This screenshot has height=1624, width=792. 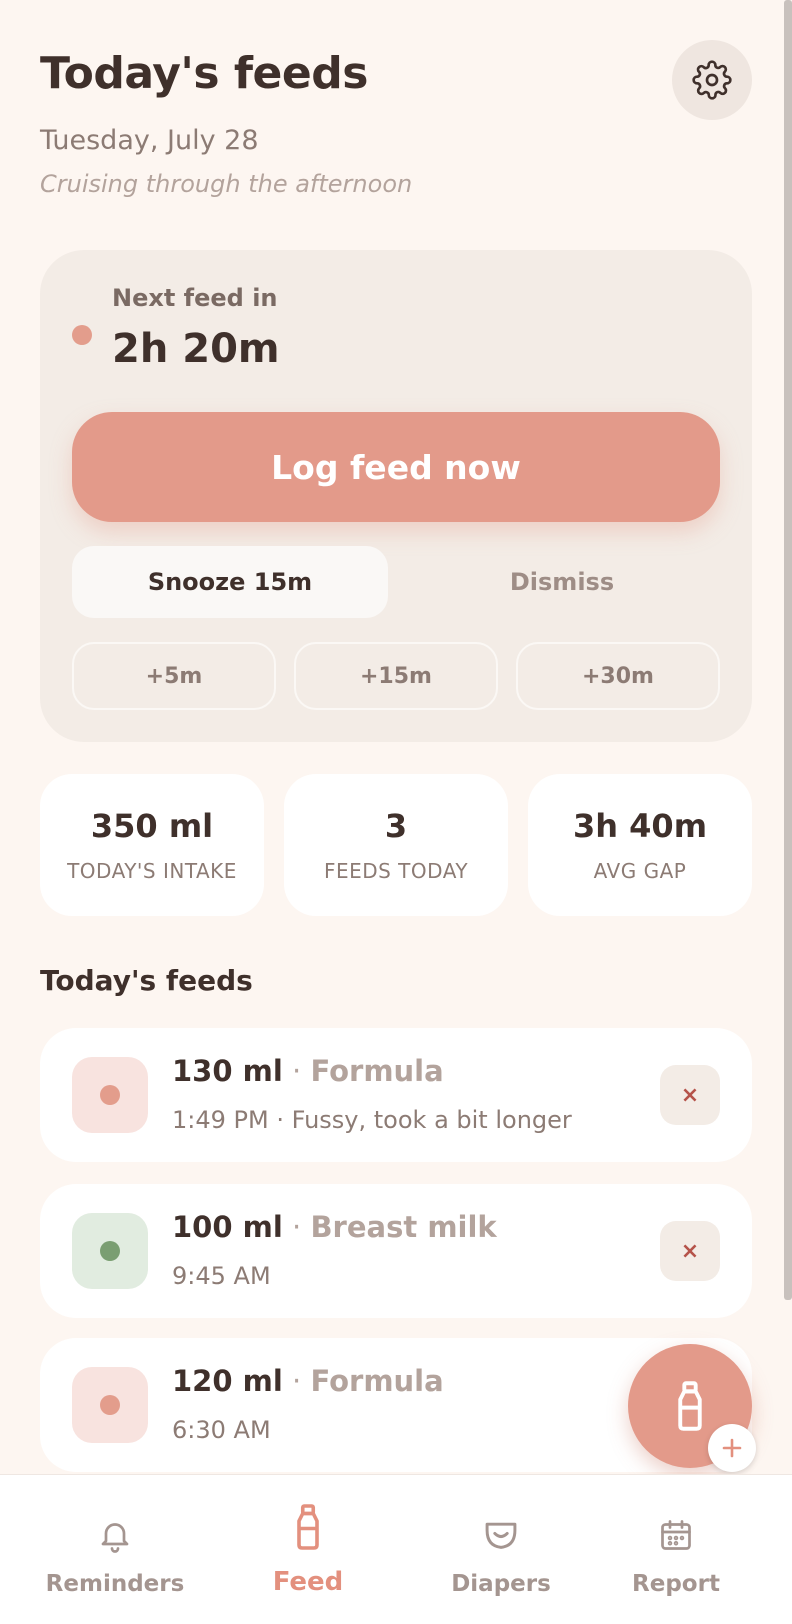 I want to click on feed-amount: 120 ml, so click(x=227, y=1381).